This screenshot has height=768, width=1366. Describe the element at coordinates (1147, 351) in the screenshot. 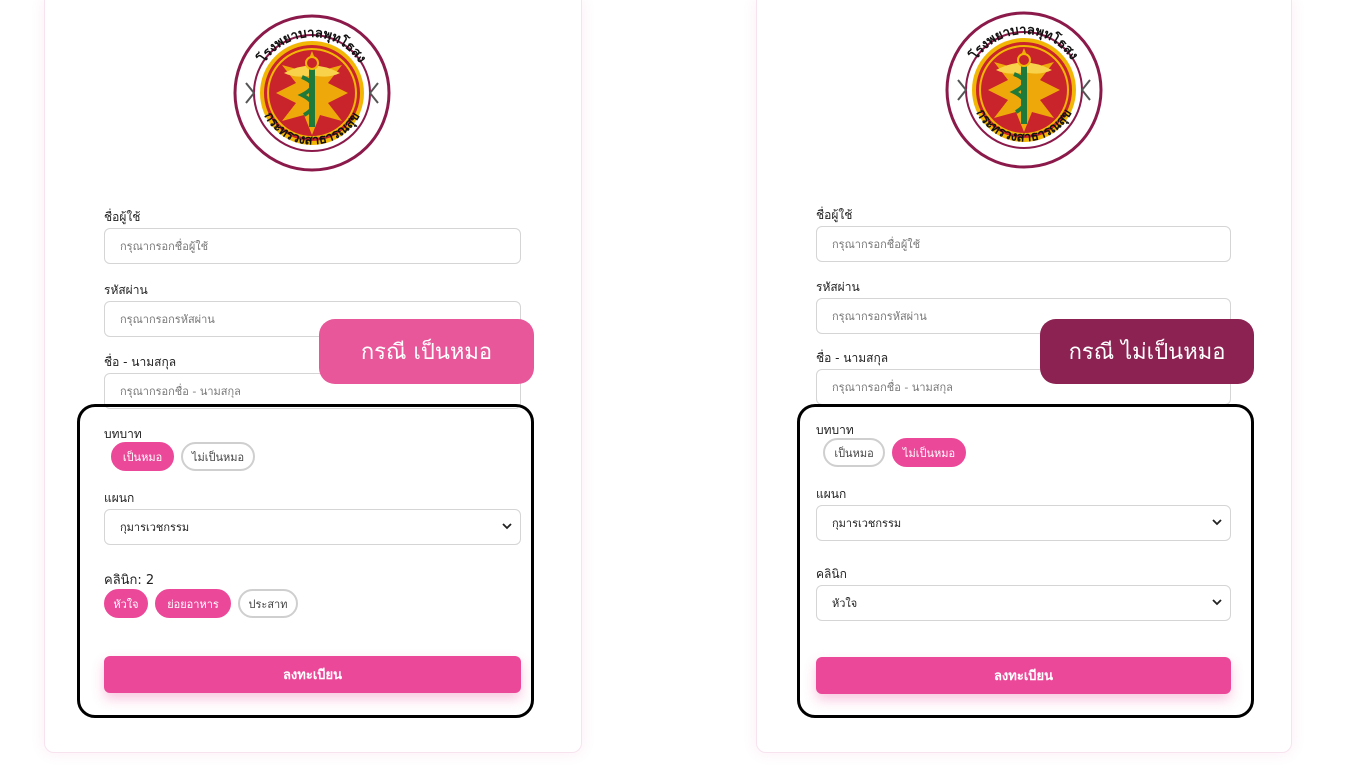

I see `callout-non-doctor: กรณี ไม่เป็นหมอ` at that location.